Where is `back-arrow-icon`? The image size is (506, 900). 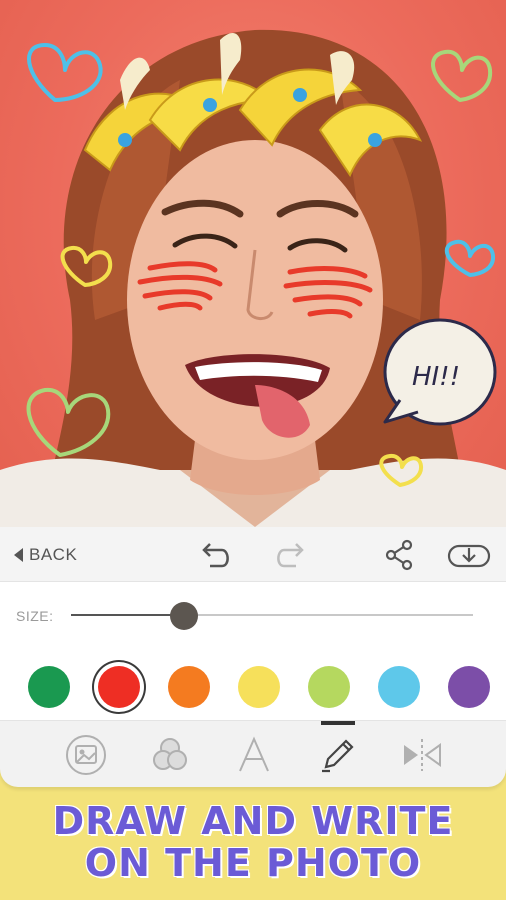 back-arrow-icon is located at coordinates (18, 554).